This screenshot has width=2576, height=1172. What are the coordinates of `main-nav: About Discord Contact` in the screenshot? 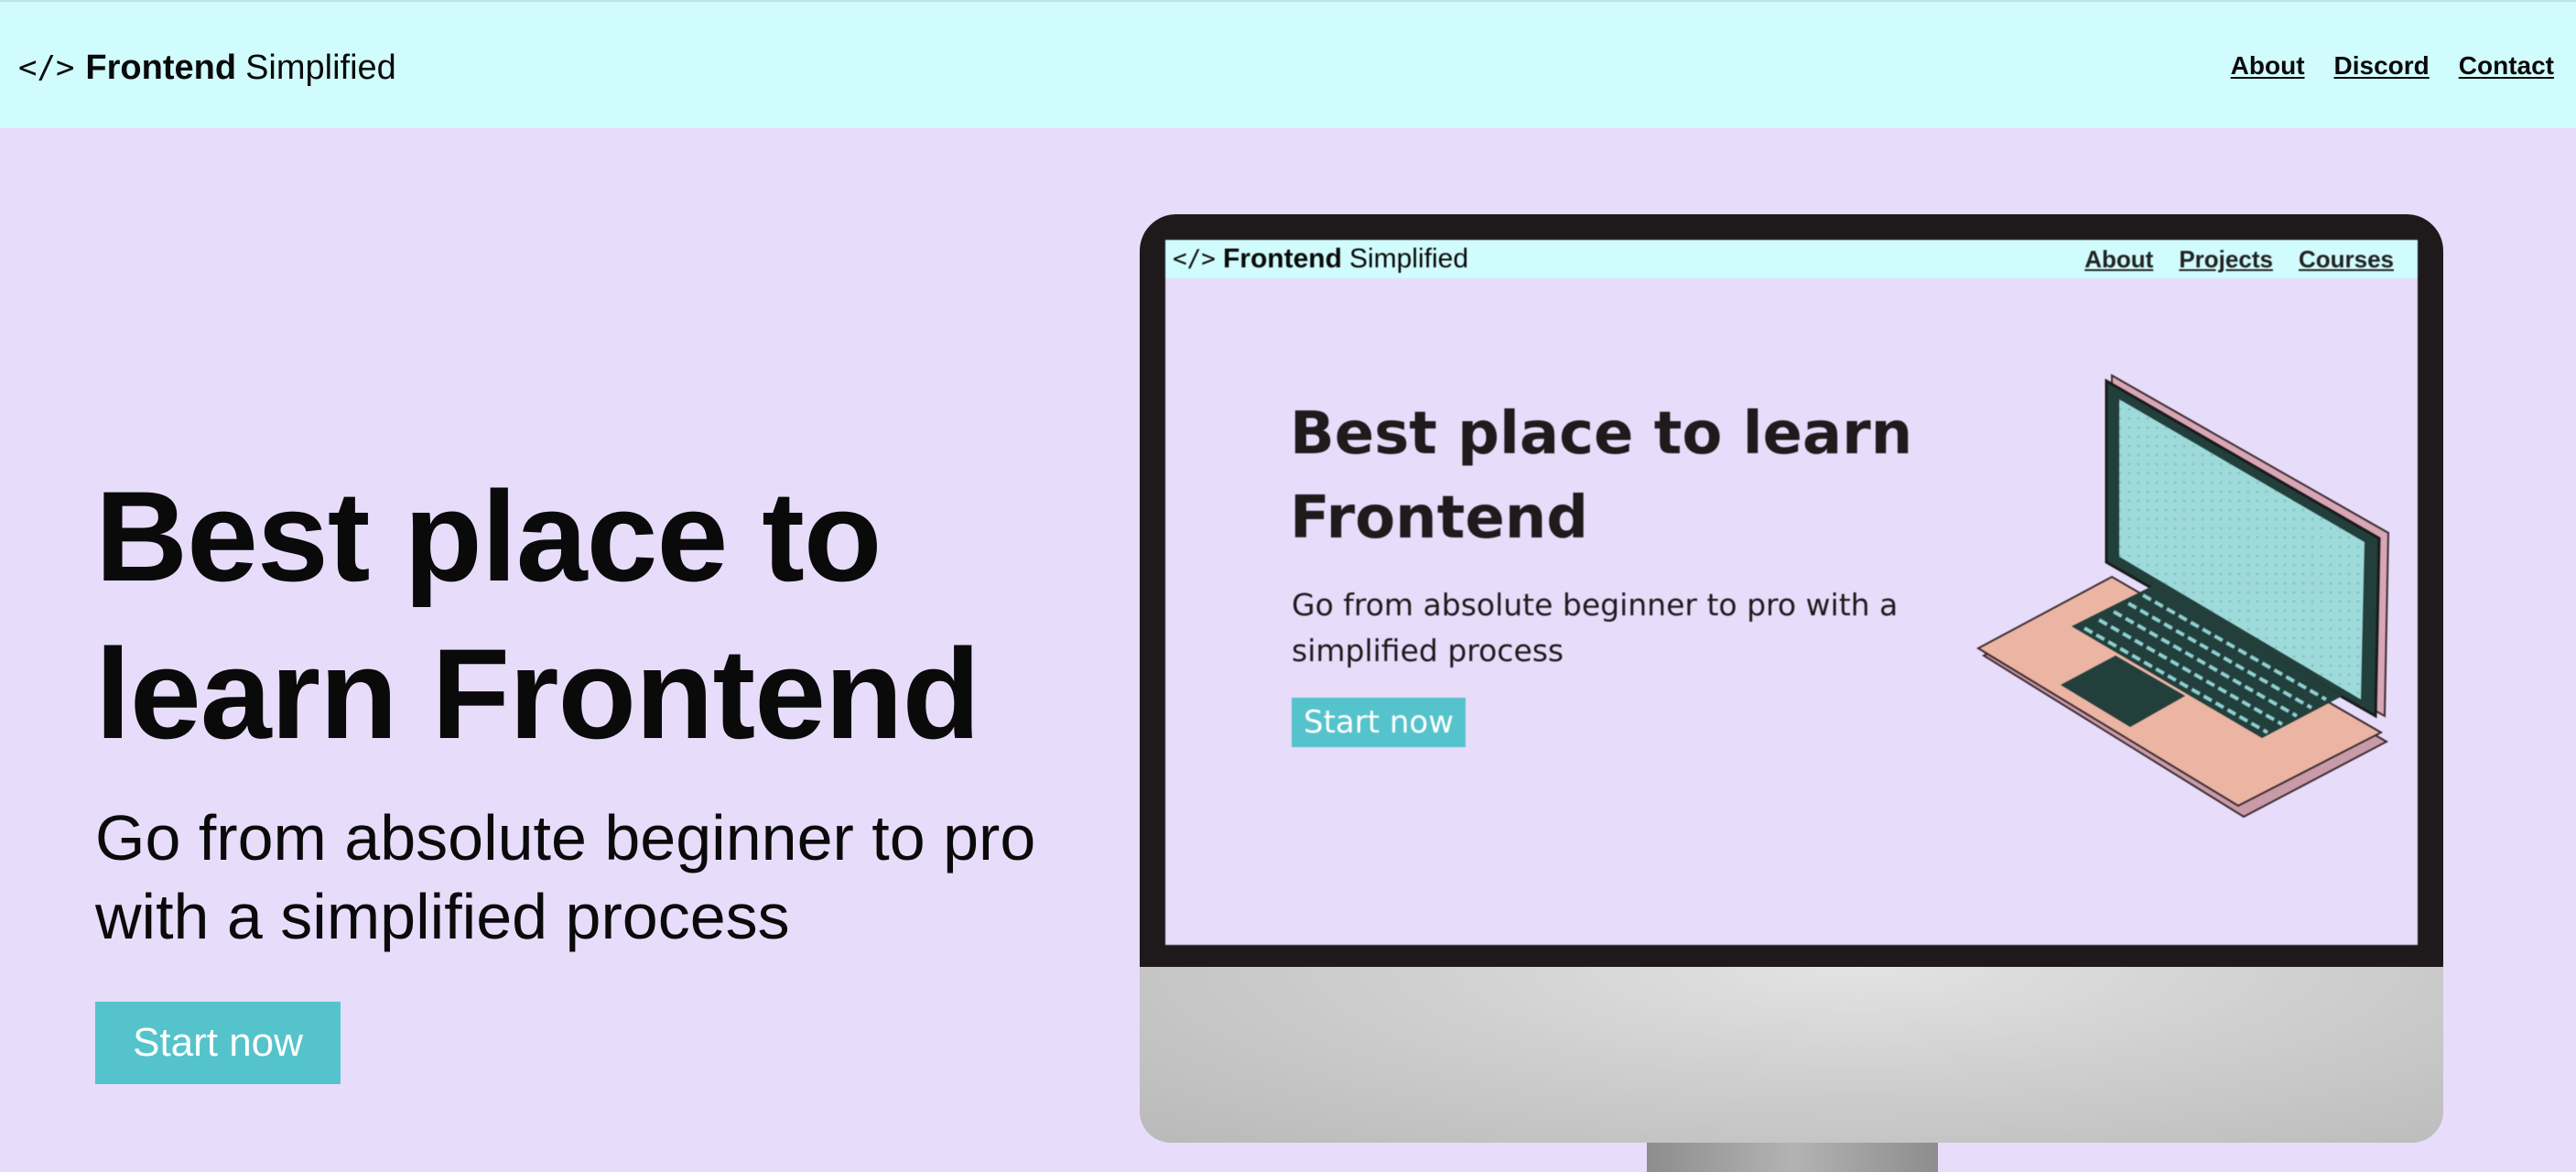 It's located at (2392, 66).